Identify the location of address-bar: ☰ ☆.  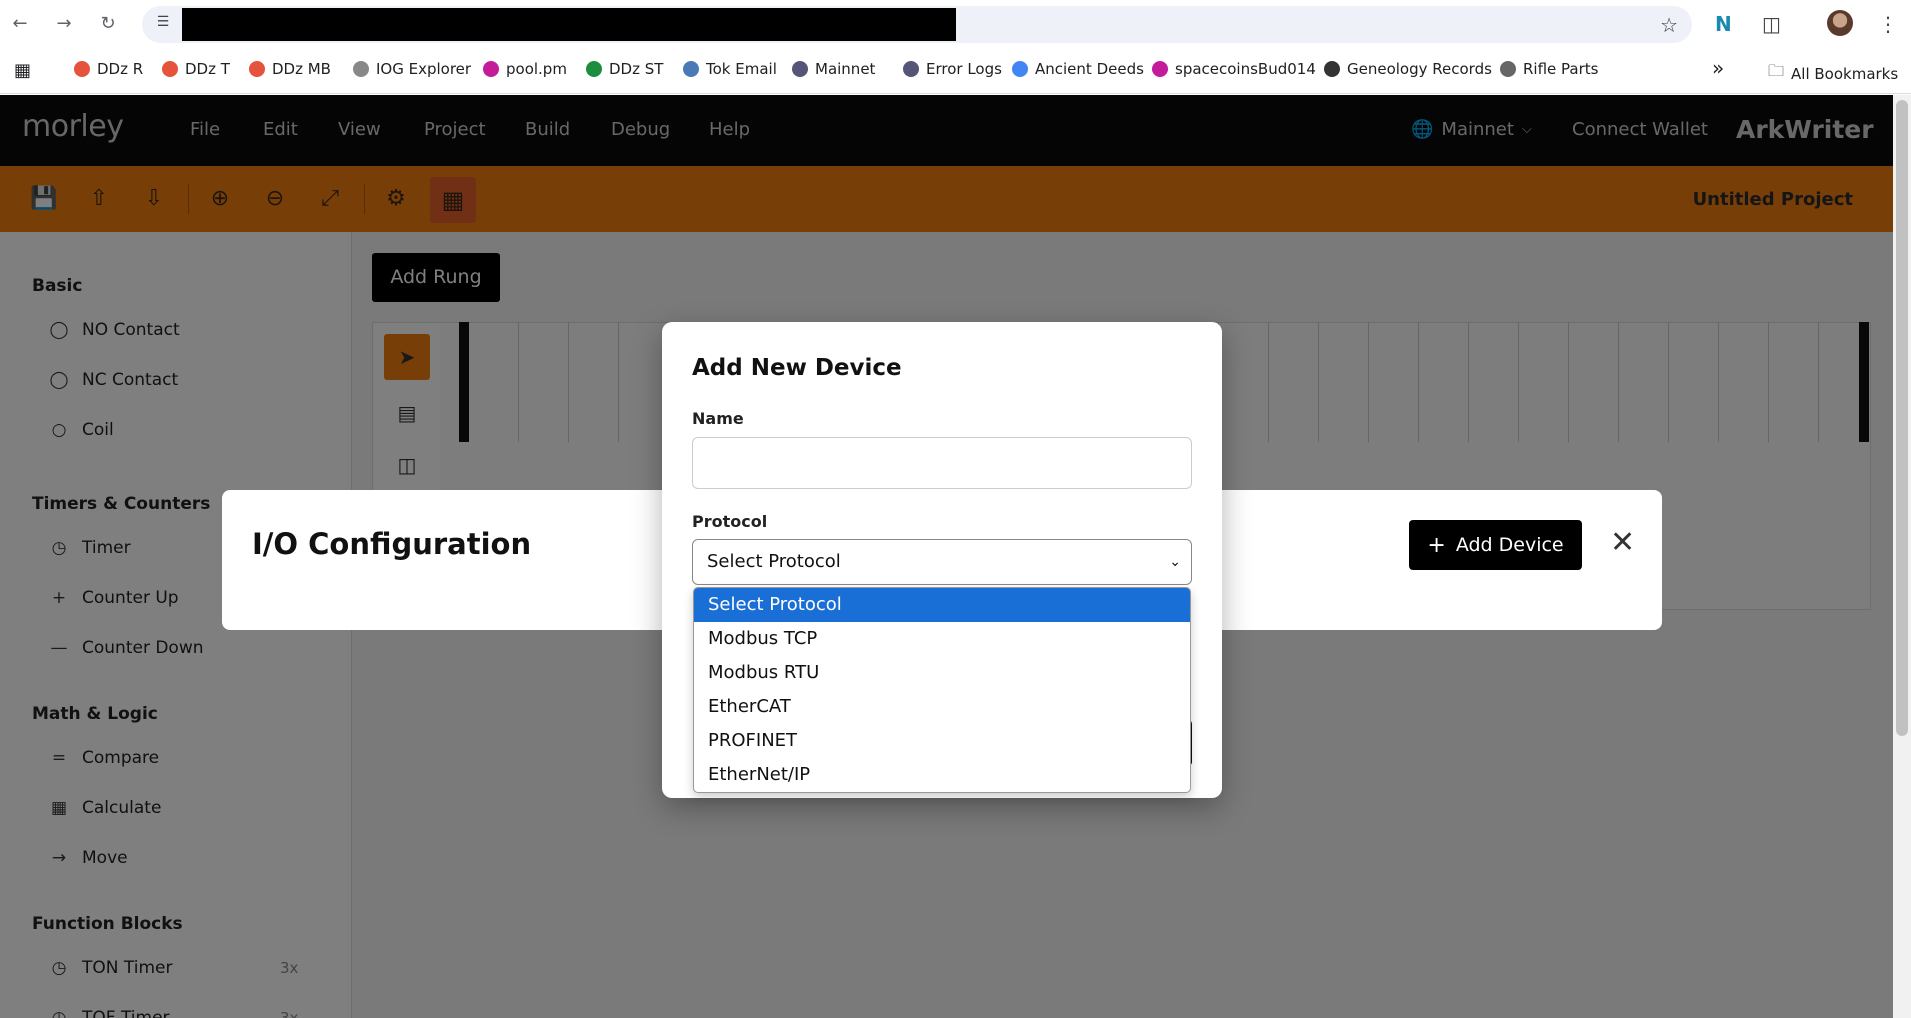
(917, 24).